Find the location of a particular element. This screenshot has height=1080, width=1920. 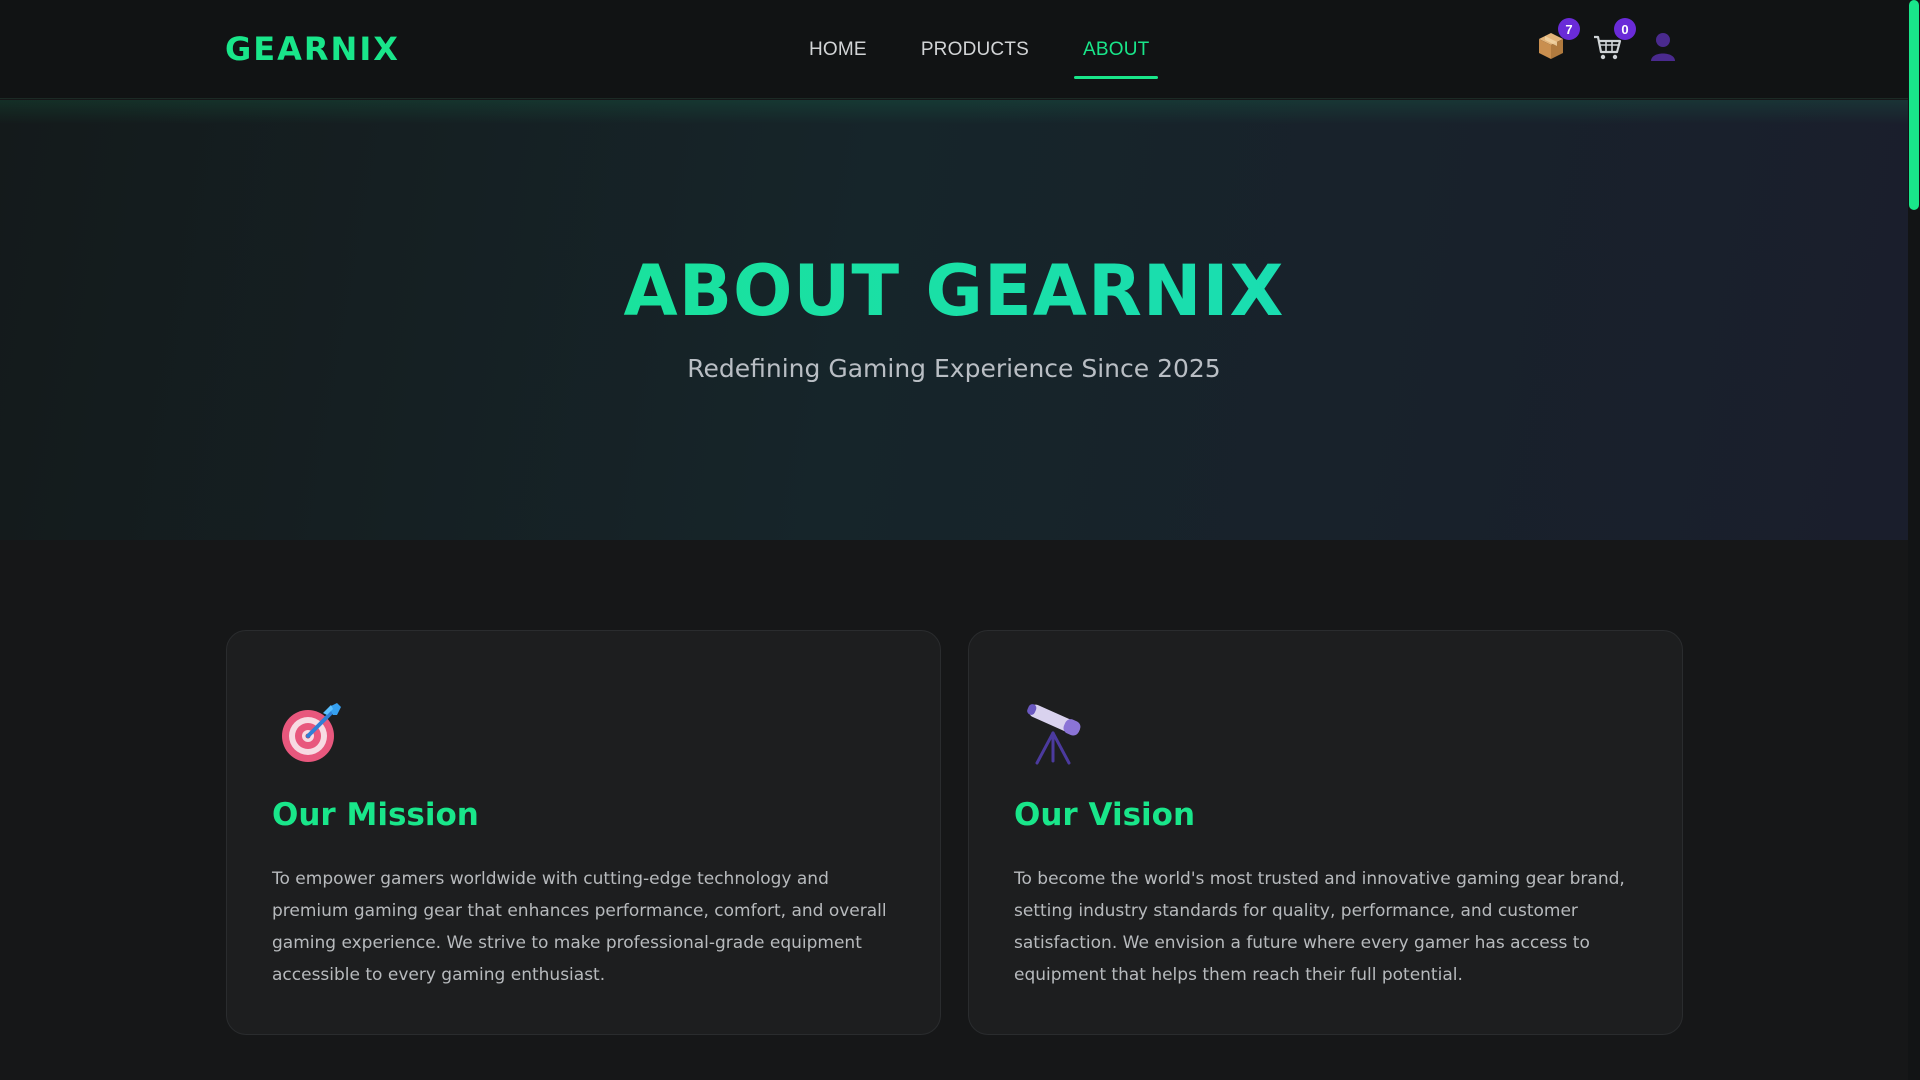

cart-count-badge: 0 is located at coordinates (1625, 29).